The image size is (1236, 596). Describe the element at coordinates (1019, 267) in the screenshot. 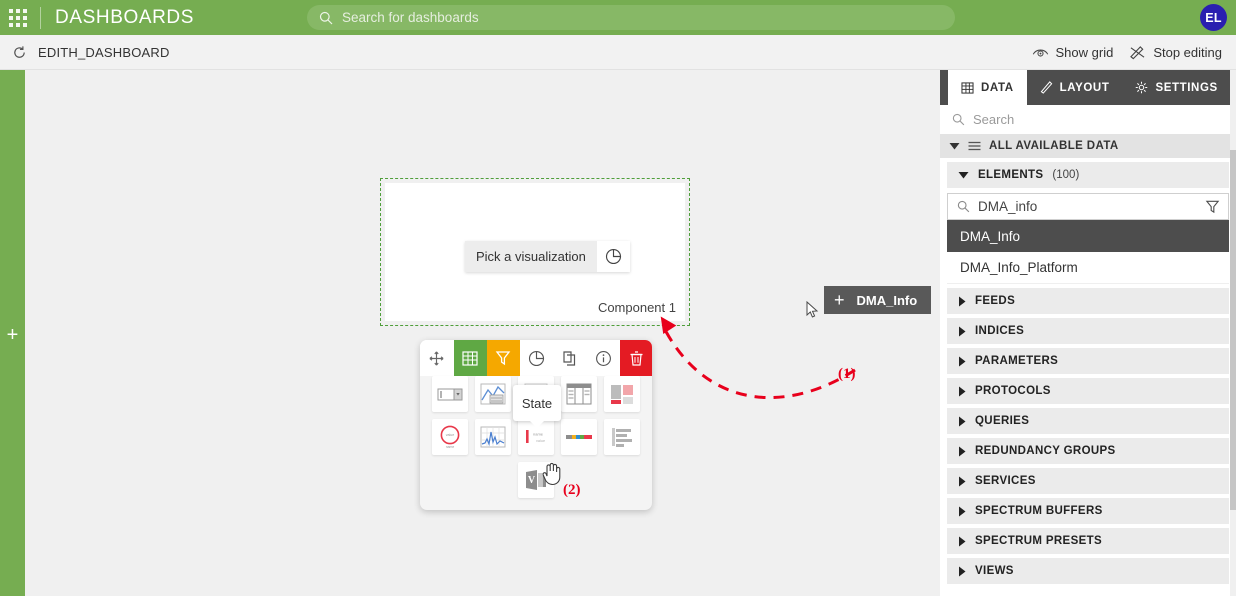

I see `element-label: DMA_Info_Platform` at that location.